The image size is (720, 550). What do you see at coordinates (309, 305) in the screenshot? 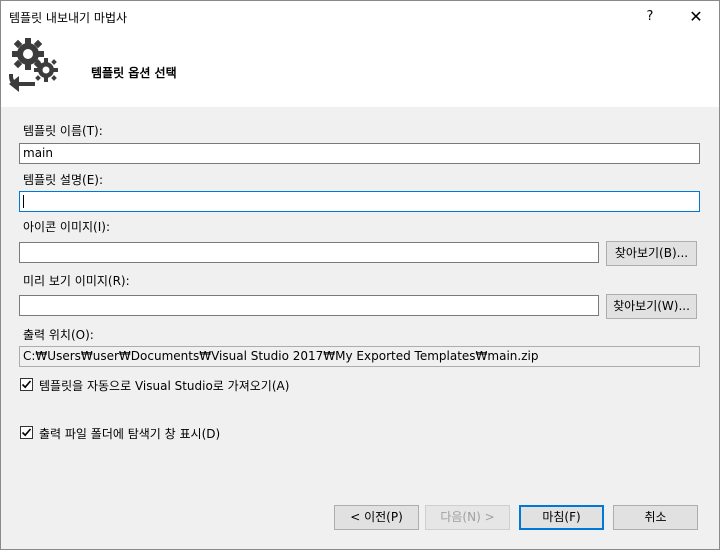
I see `preview-image-input` at bounding box center [309, 305].